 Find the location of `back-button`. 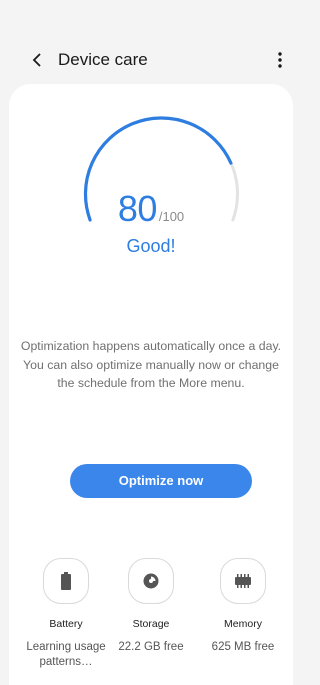

back-button is located at coordinates (38, 60).